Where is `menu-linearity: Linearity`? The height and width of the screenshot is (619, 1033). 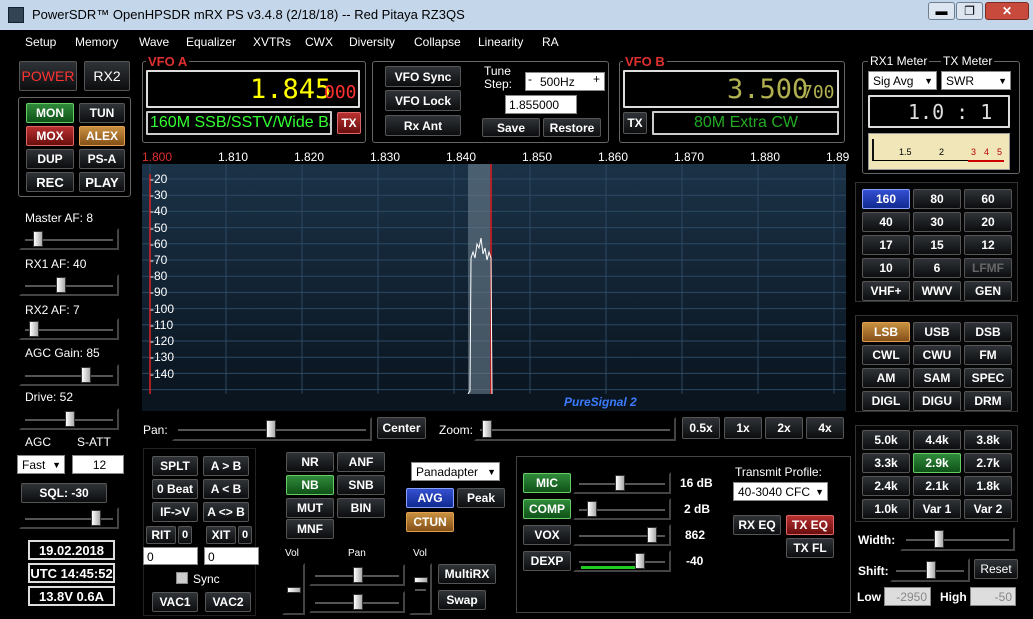 menu-linearity: Linearity is located at coordinates (500, 42).